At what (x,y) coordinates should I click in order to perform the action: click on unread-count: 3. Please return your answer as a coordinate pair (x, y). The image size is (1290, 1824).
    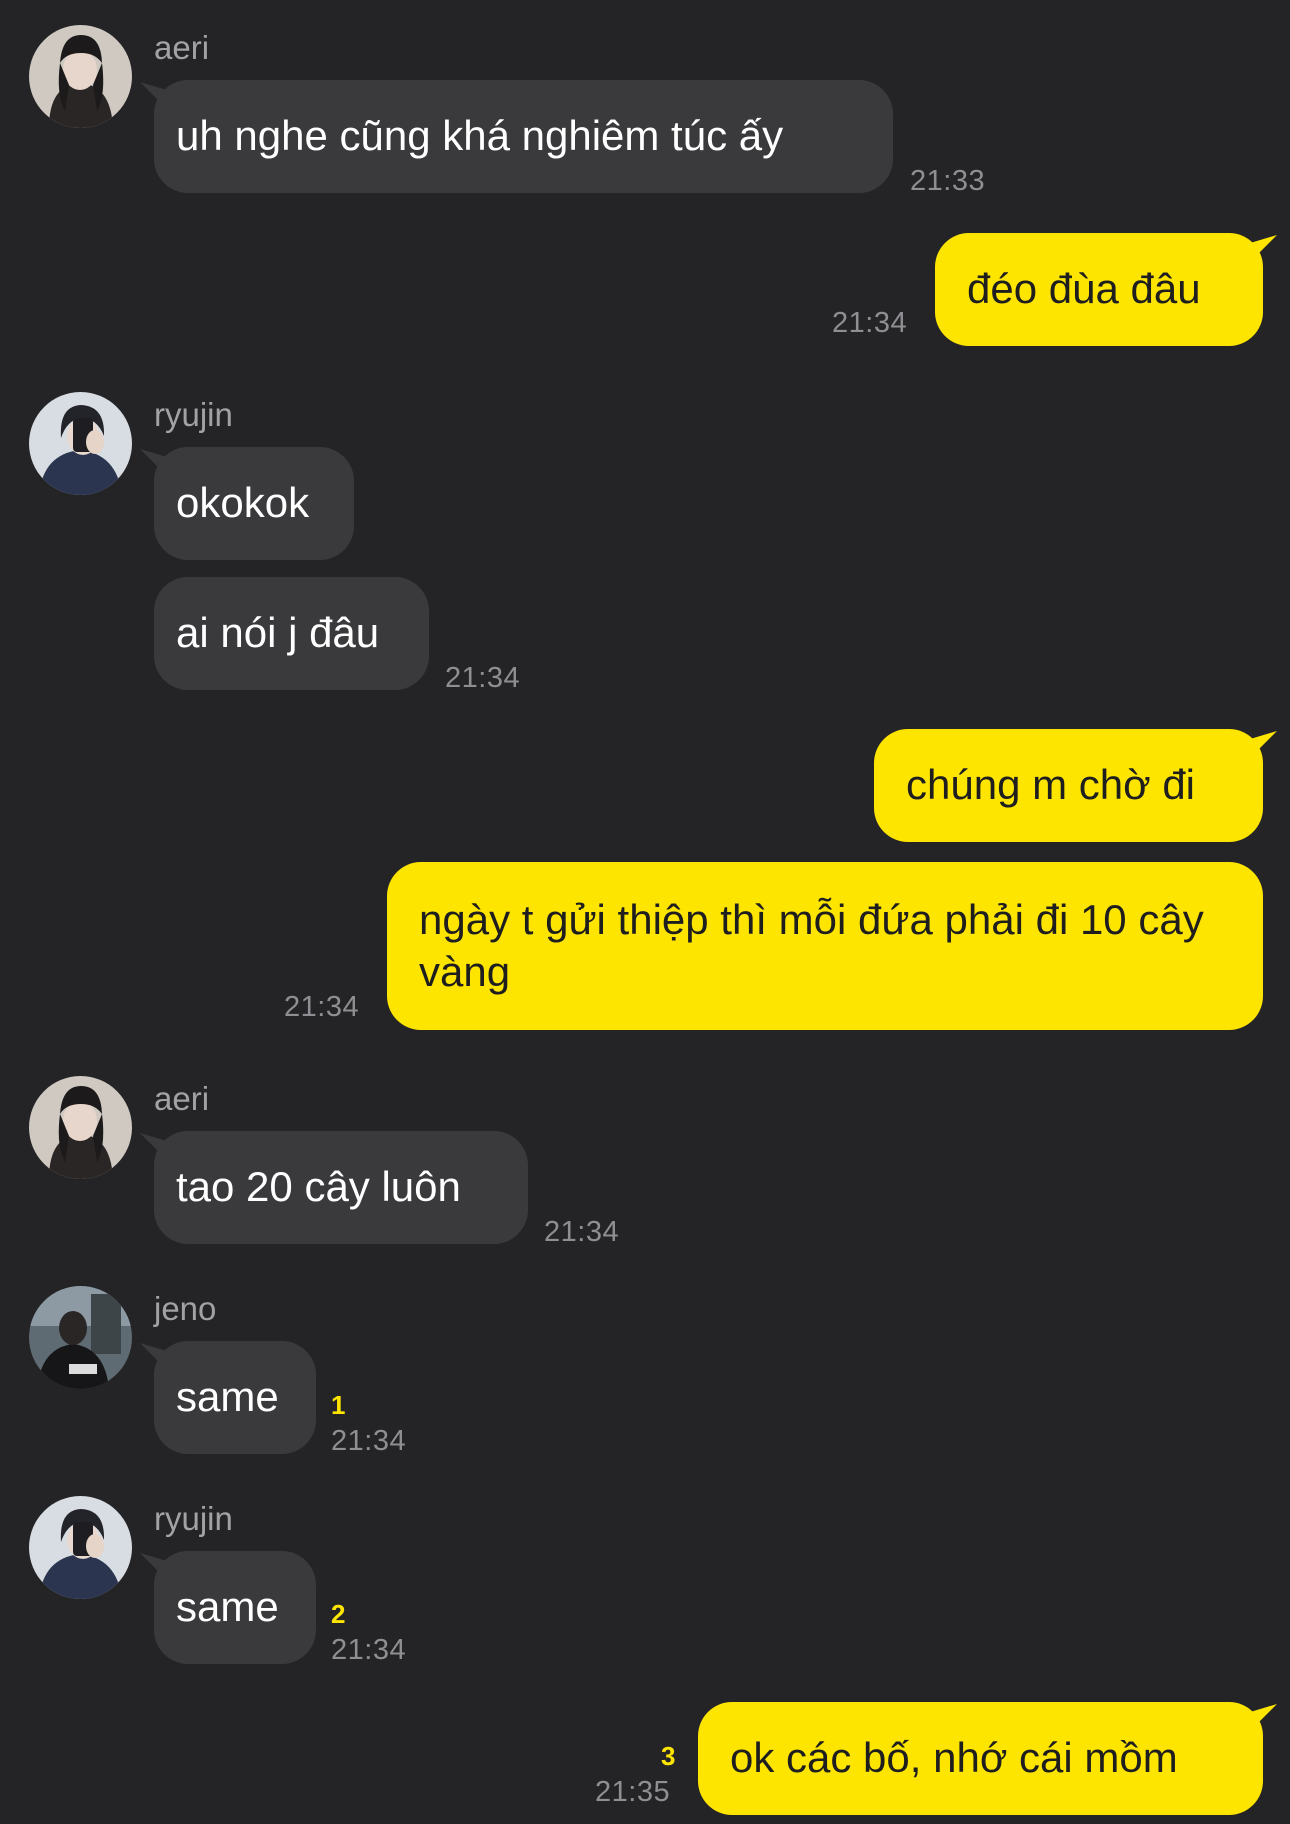
    Looking at the image, I should click on (668, 1756).